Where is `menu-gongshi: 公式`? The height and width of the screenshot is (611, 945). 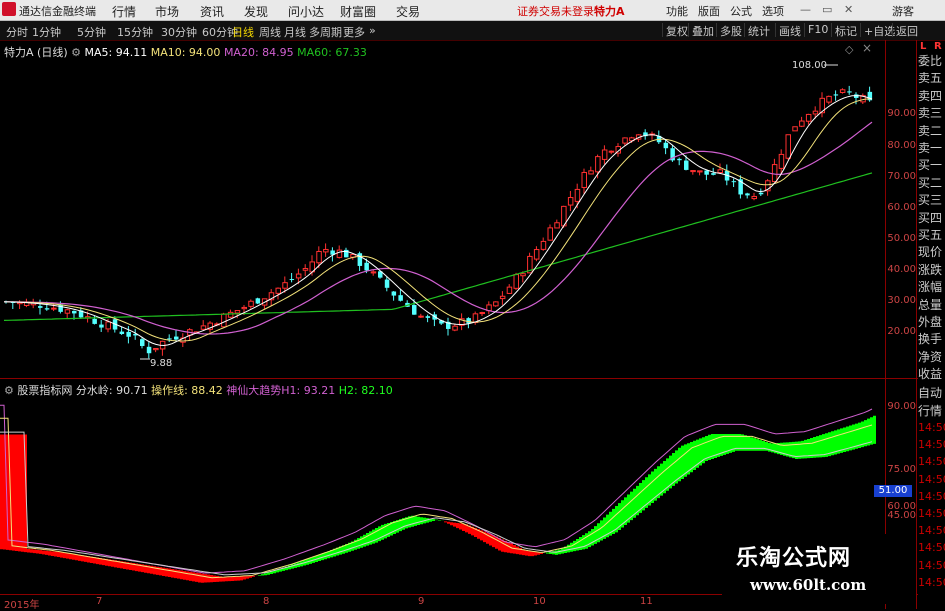
menu-gongshi: 公式 is located at coordinates (741, 11).